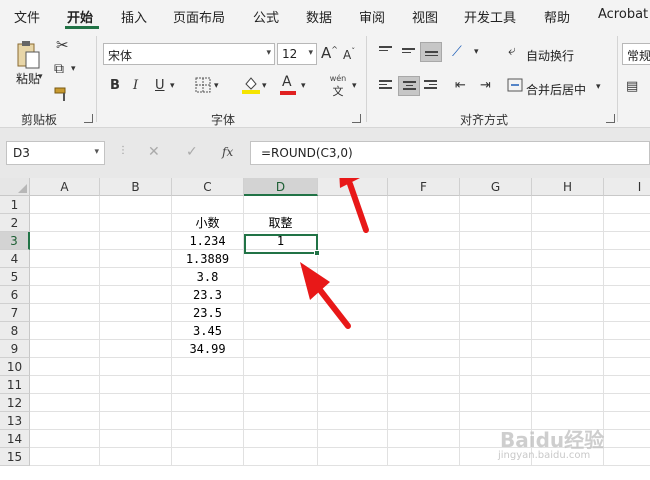 The width and height of the screenshot is (650, 480). I want to click on select-all-button, so click(15, 187).